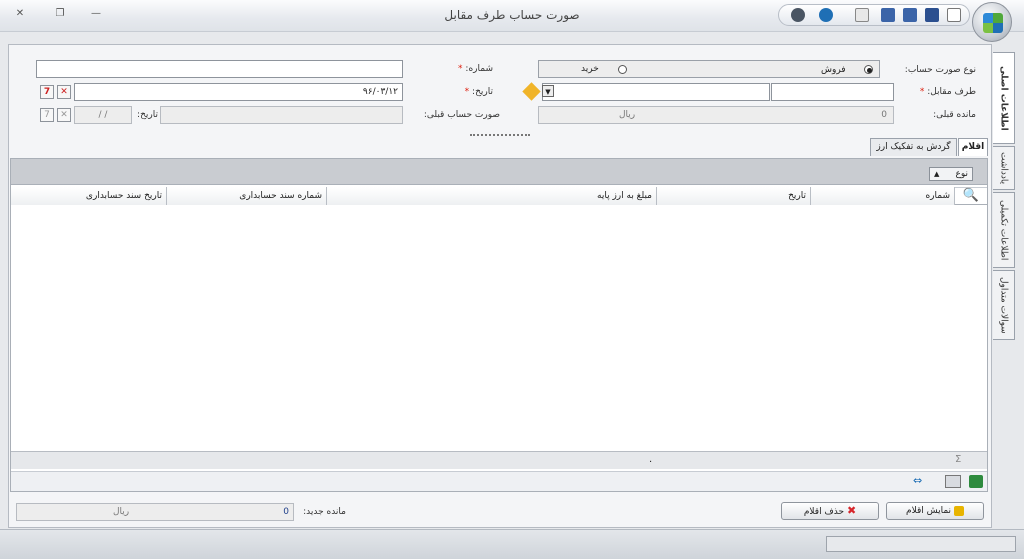 Image resolution: width=1024 pixels, height=559 pixels. What do you see at coordinates (830, 511) in the screenshot?
I see `delete-items-button: حذف اقلام ✖` at bounding box center [830, 511].